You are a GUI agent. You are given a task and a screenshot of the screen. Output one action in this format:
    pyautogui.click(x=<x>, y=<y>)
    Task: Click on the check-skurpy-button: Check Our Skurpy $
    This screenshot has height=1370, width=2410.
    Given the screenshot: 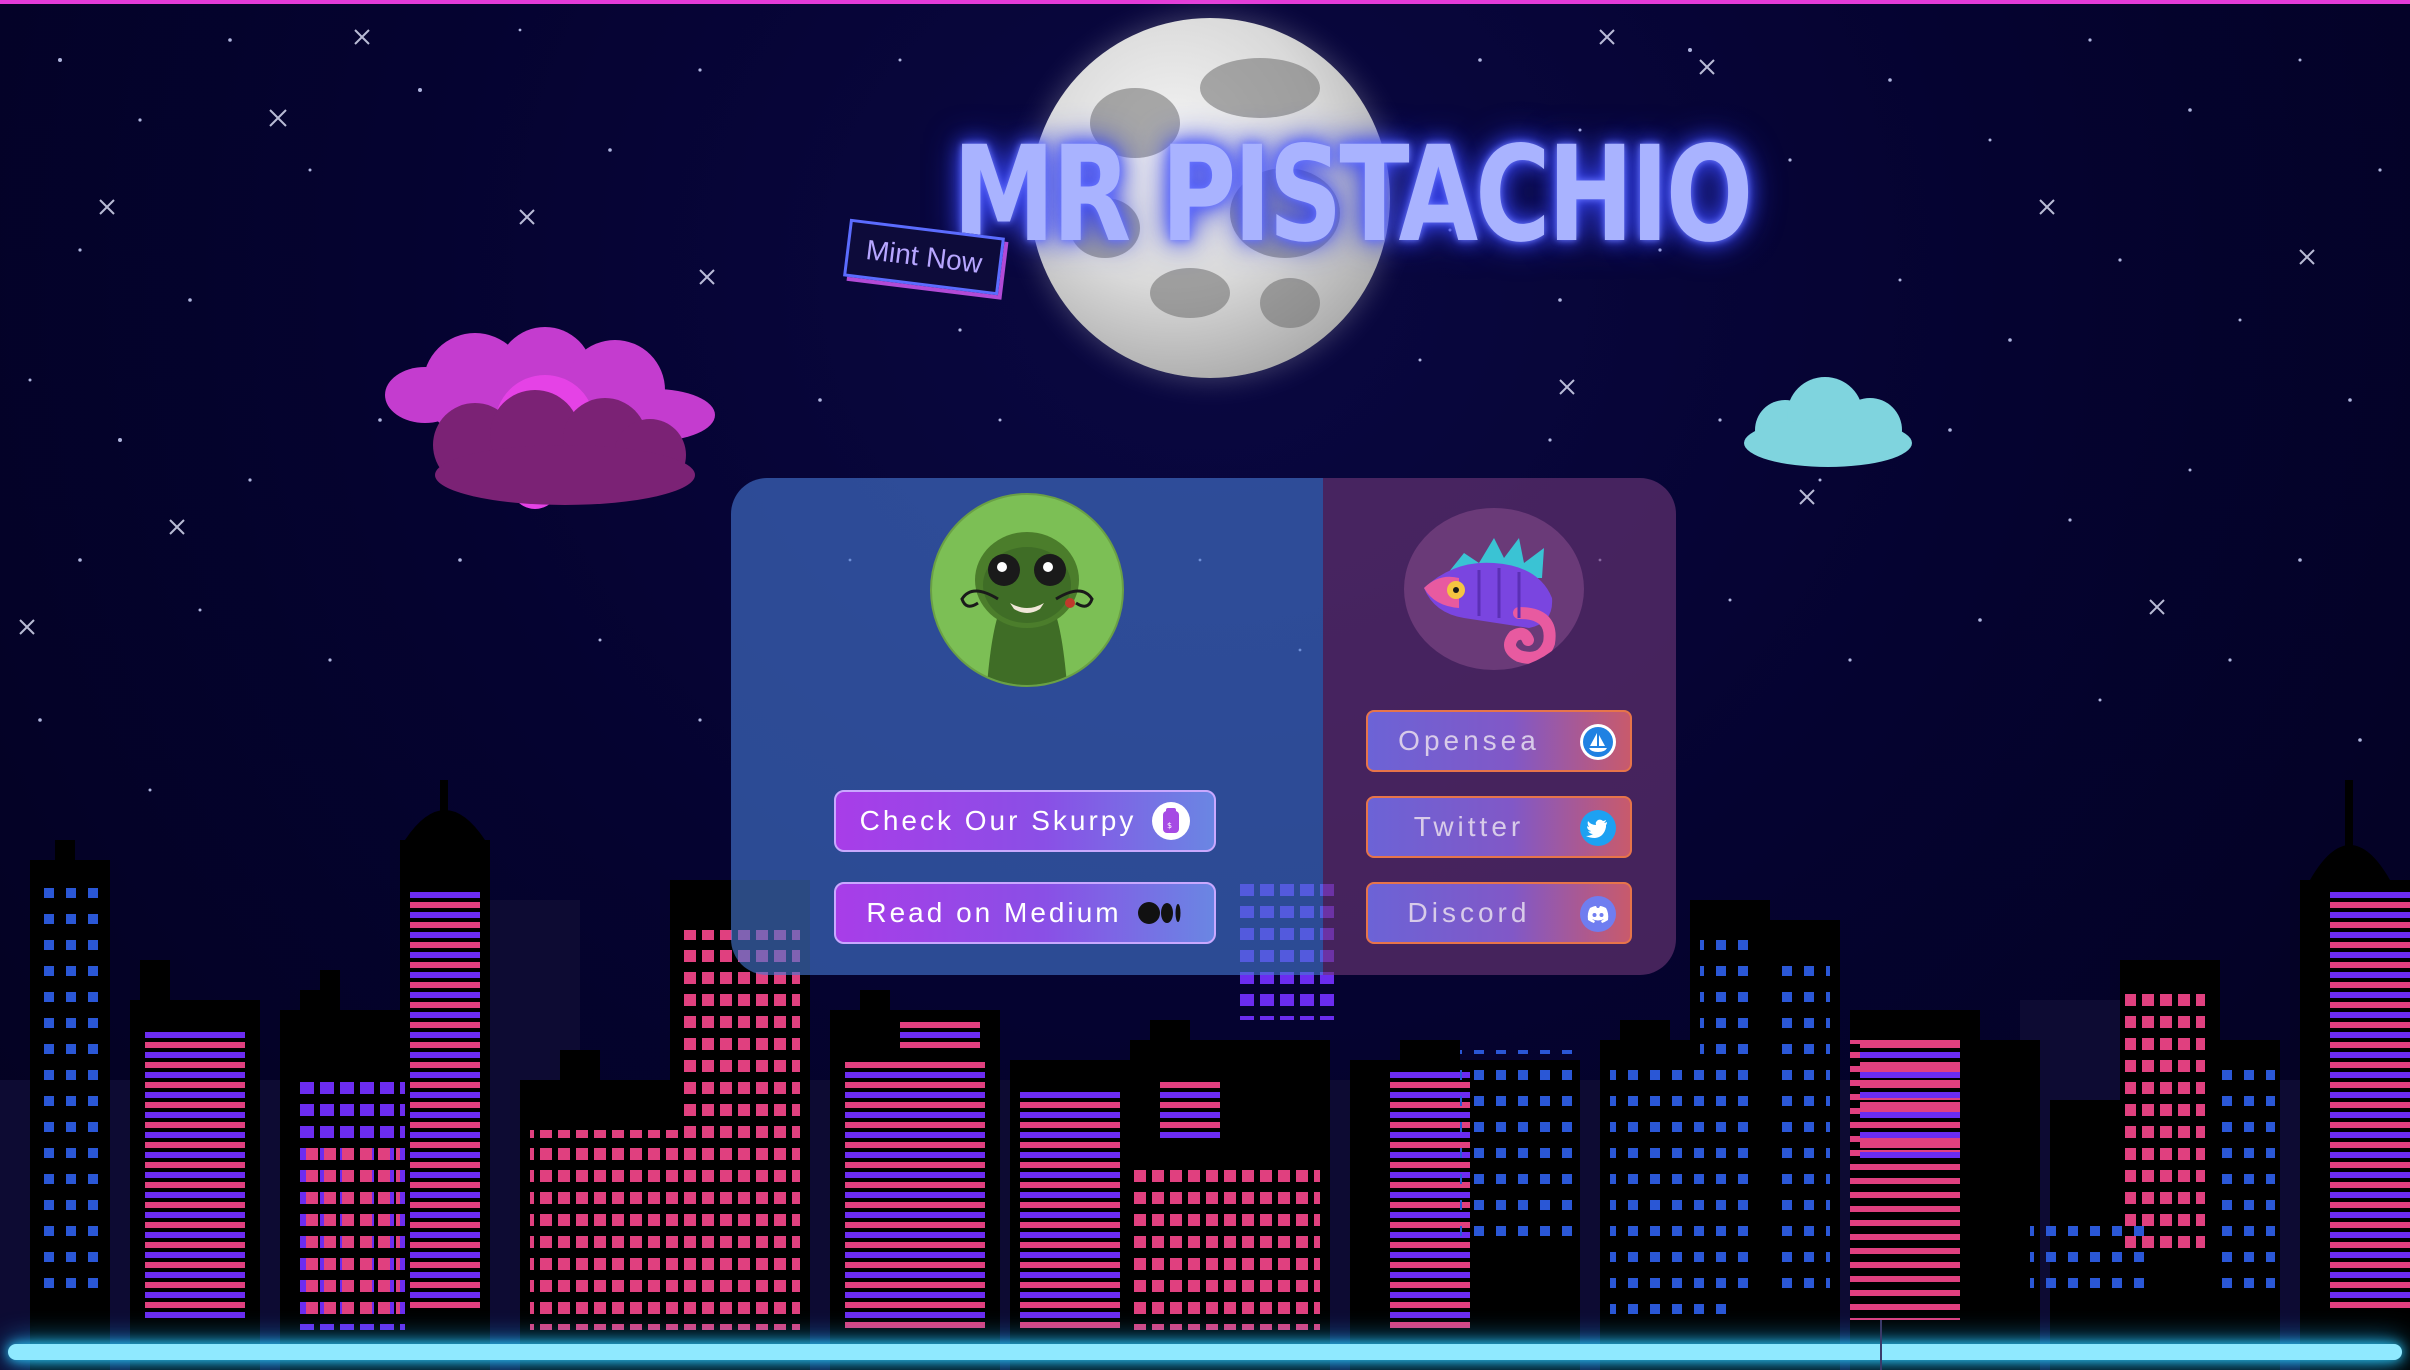 What is the action you would take?
    pyautogui.click(x=1025, y=821)
    